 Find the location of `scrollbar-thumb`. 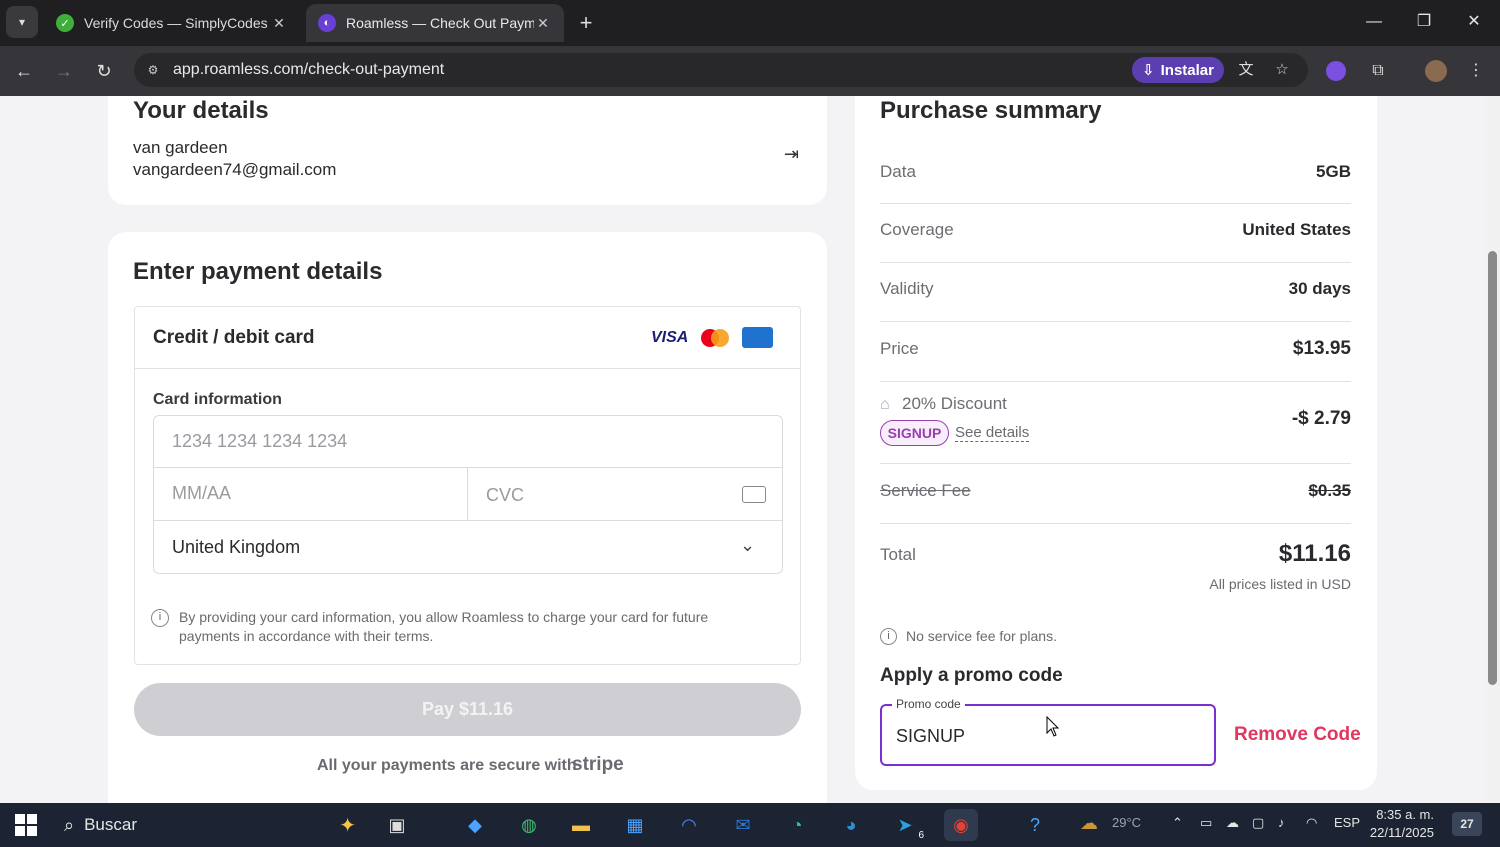

scrollbar-thumb is located at coordinates (1492, 468).